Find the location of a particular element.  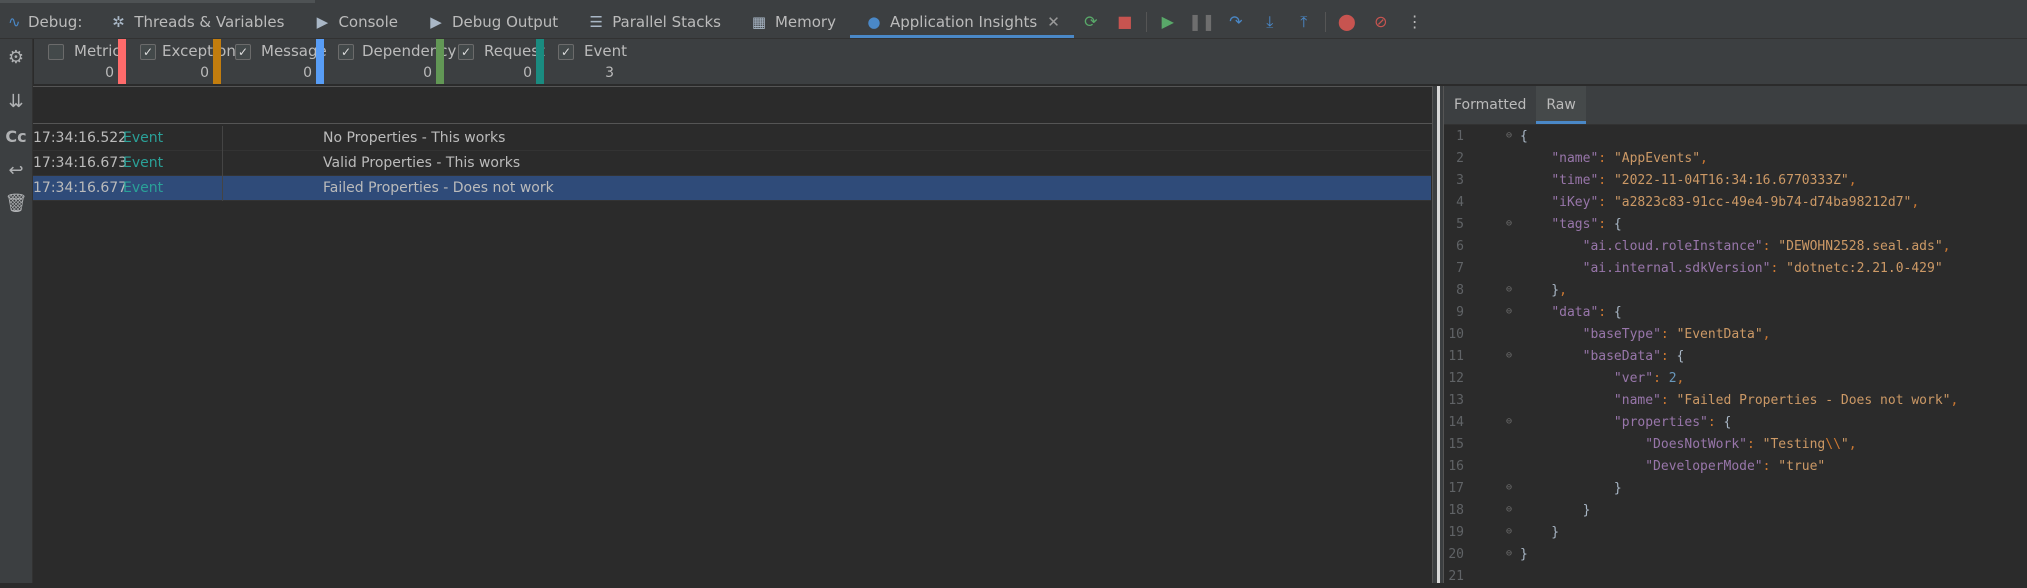

code-line: 10 "baseType": "EventData", is located at coordinates (1735, 335).